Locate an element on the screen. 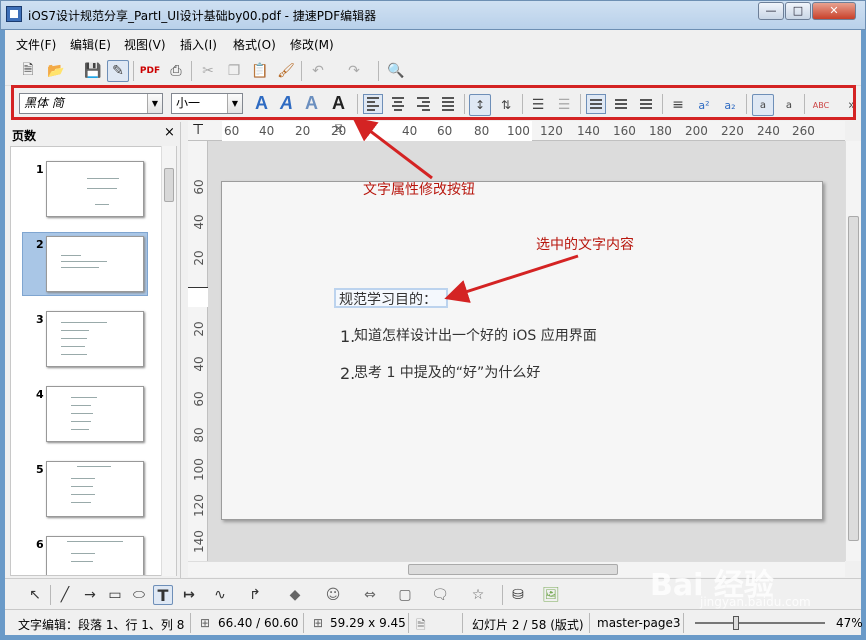  arrow-to-toolbar is located at coordinates (392, 148).